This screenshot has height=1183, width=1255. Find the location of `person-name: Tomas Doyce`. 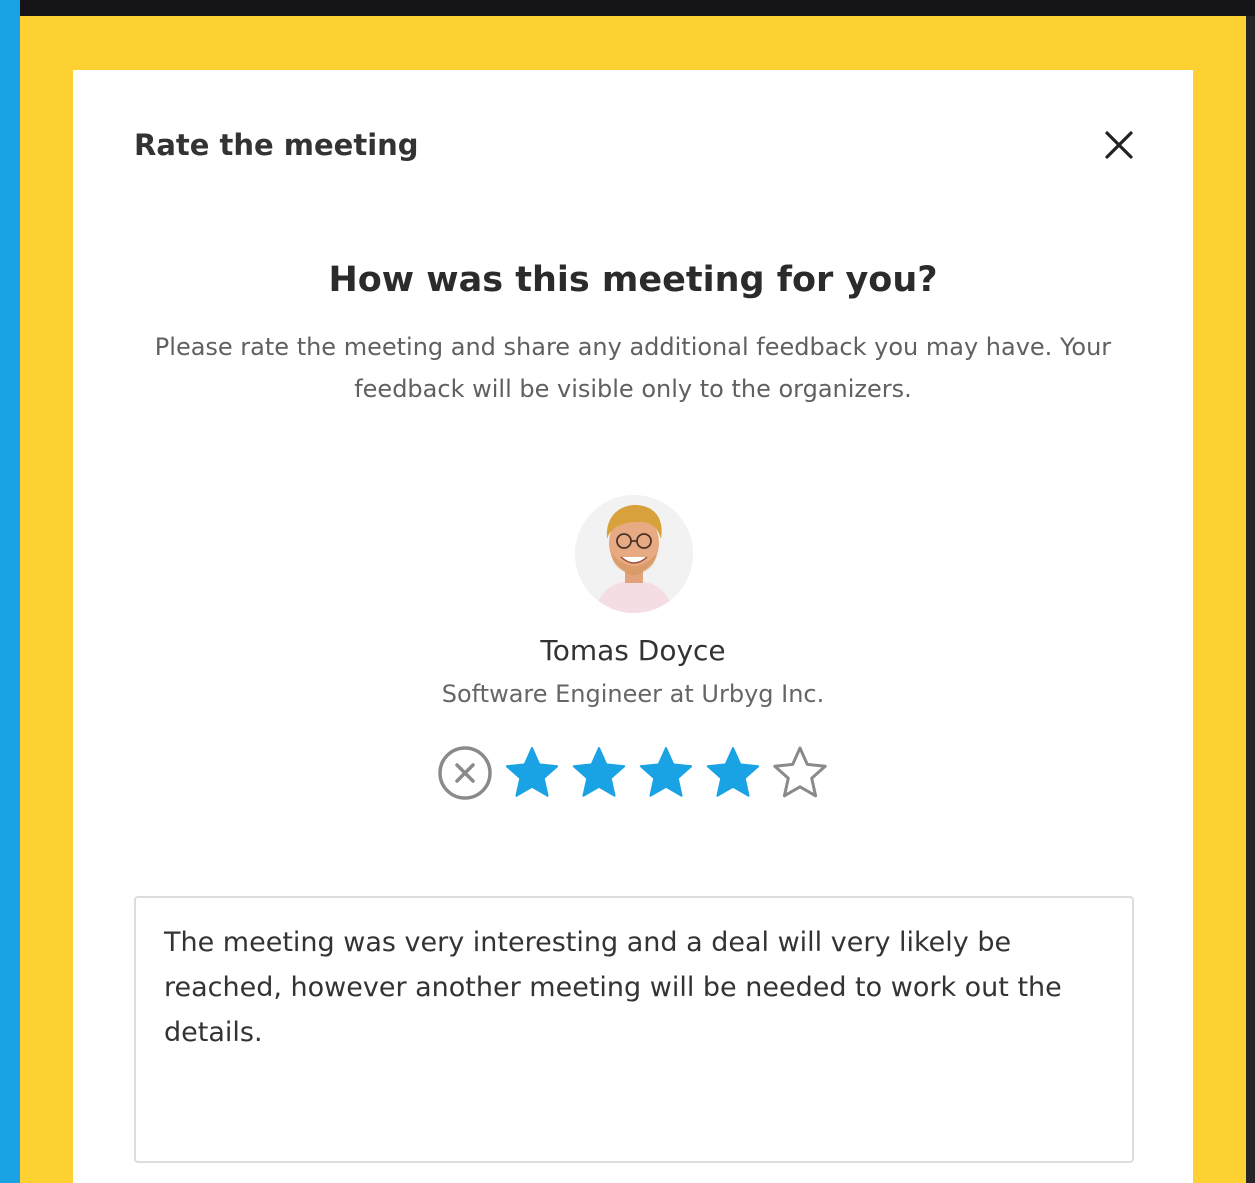

person-name: Tomas Doyce is located at coordinates (633, 650).